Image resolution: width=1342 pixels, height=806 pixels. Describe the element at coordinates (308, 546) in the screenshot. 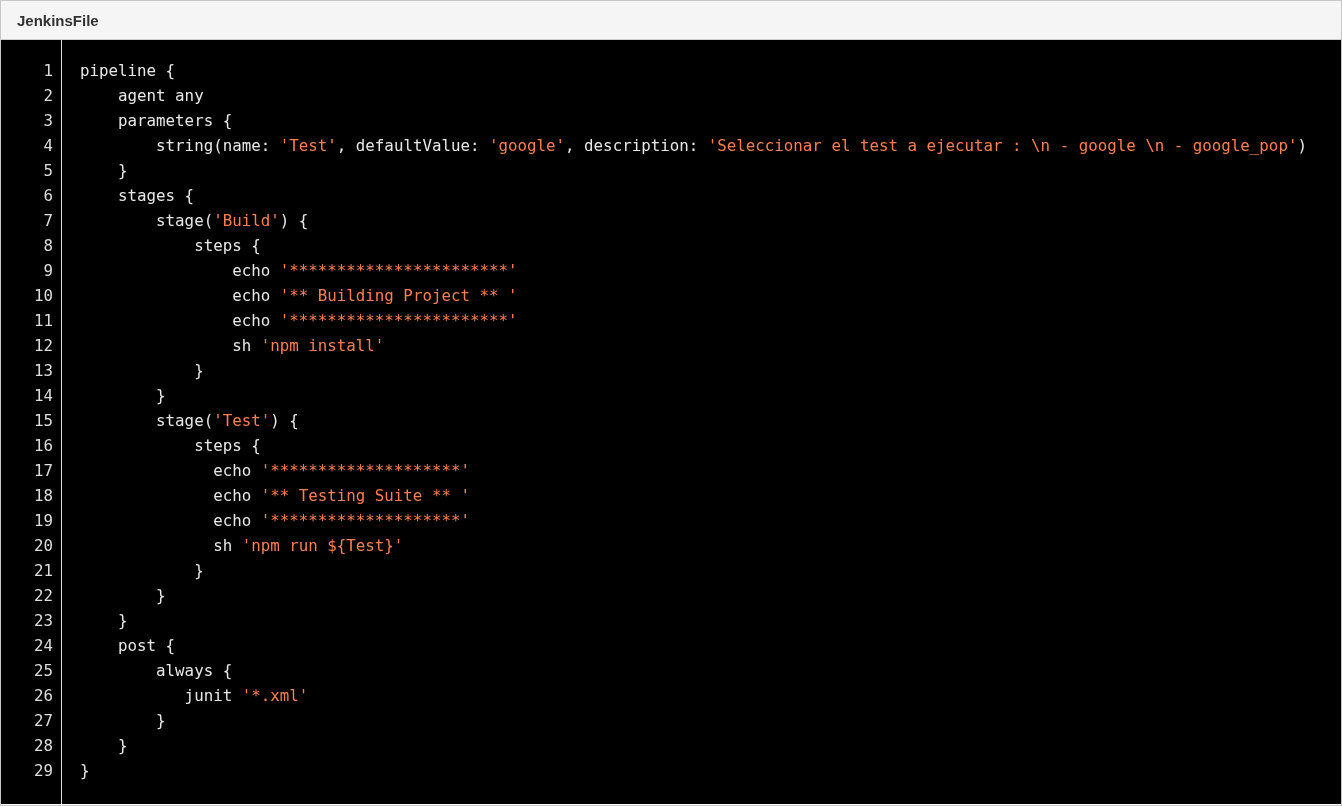

I see `code-line: sh 'npm run ${Test}'` at that location.